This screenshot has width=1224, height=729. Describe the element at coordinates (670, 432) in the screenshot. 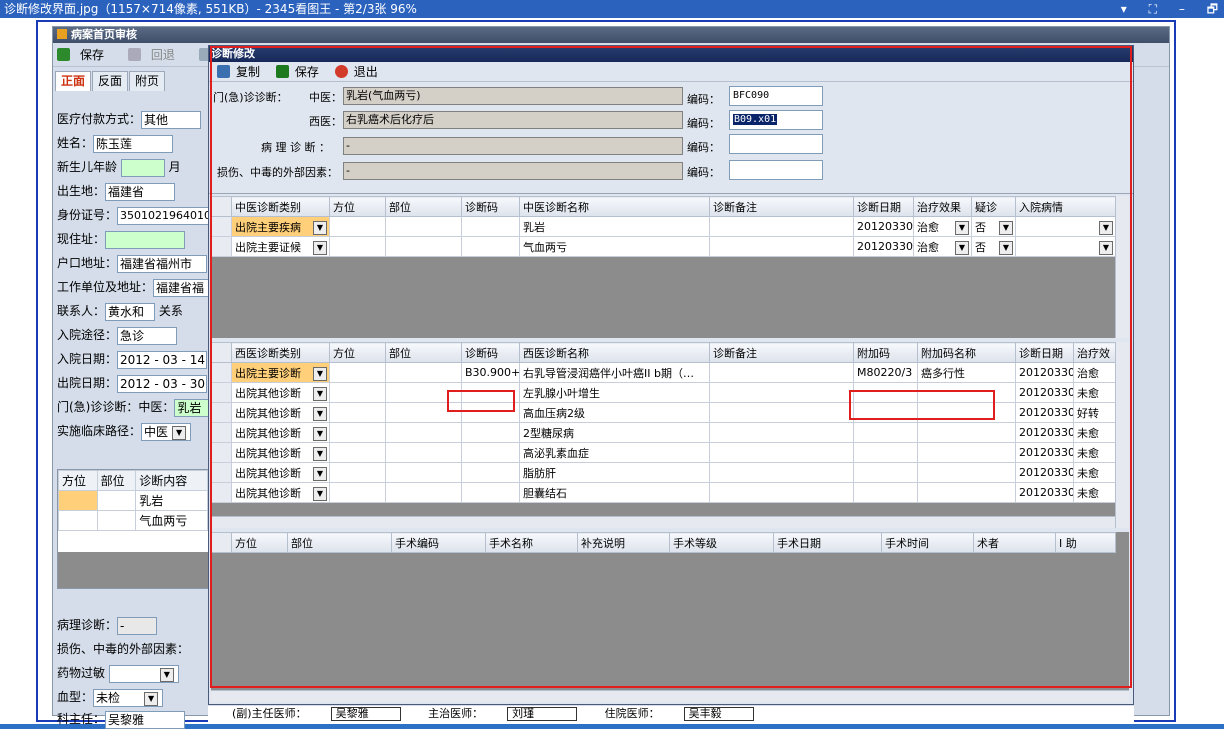

I see `table-row: 出院其他诊断 ▼ 2型糖尿病 20120330 未愈` at that location.